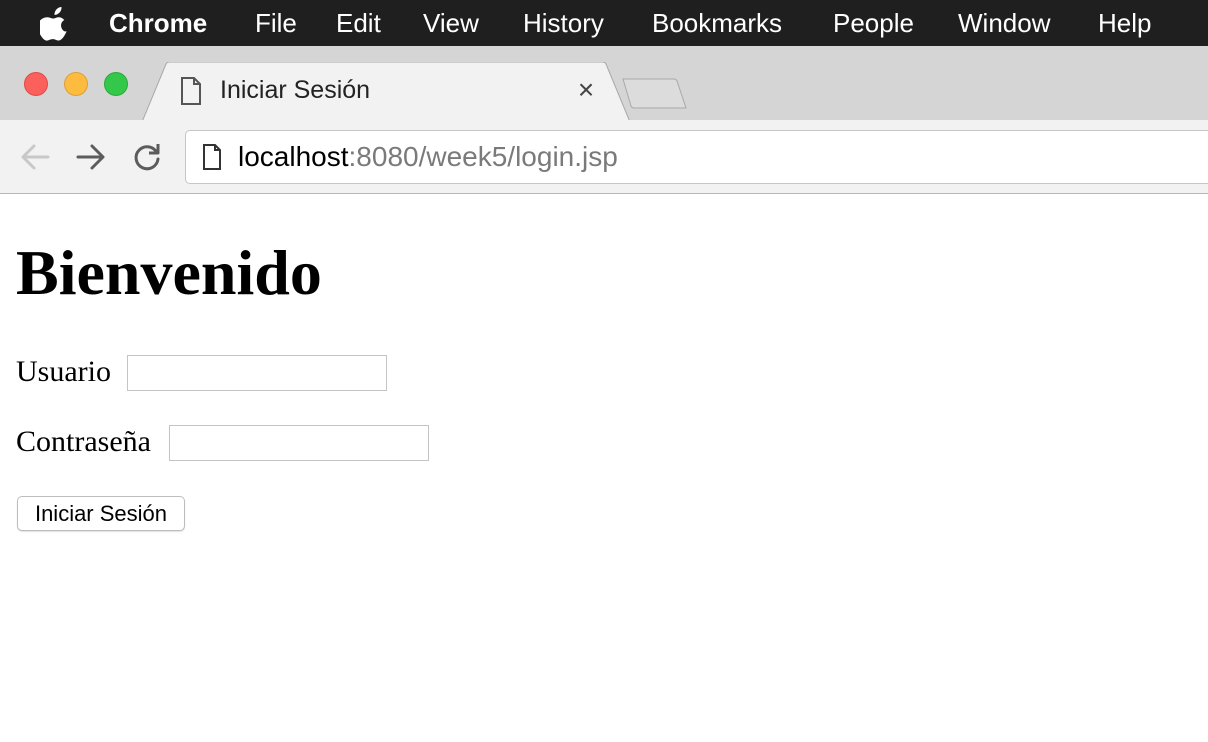 This screenshot has width=1208, height=742. I want to click on apple-logo-icon, so click(56, 23).